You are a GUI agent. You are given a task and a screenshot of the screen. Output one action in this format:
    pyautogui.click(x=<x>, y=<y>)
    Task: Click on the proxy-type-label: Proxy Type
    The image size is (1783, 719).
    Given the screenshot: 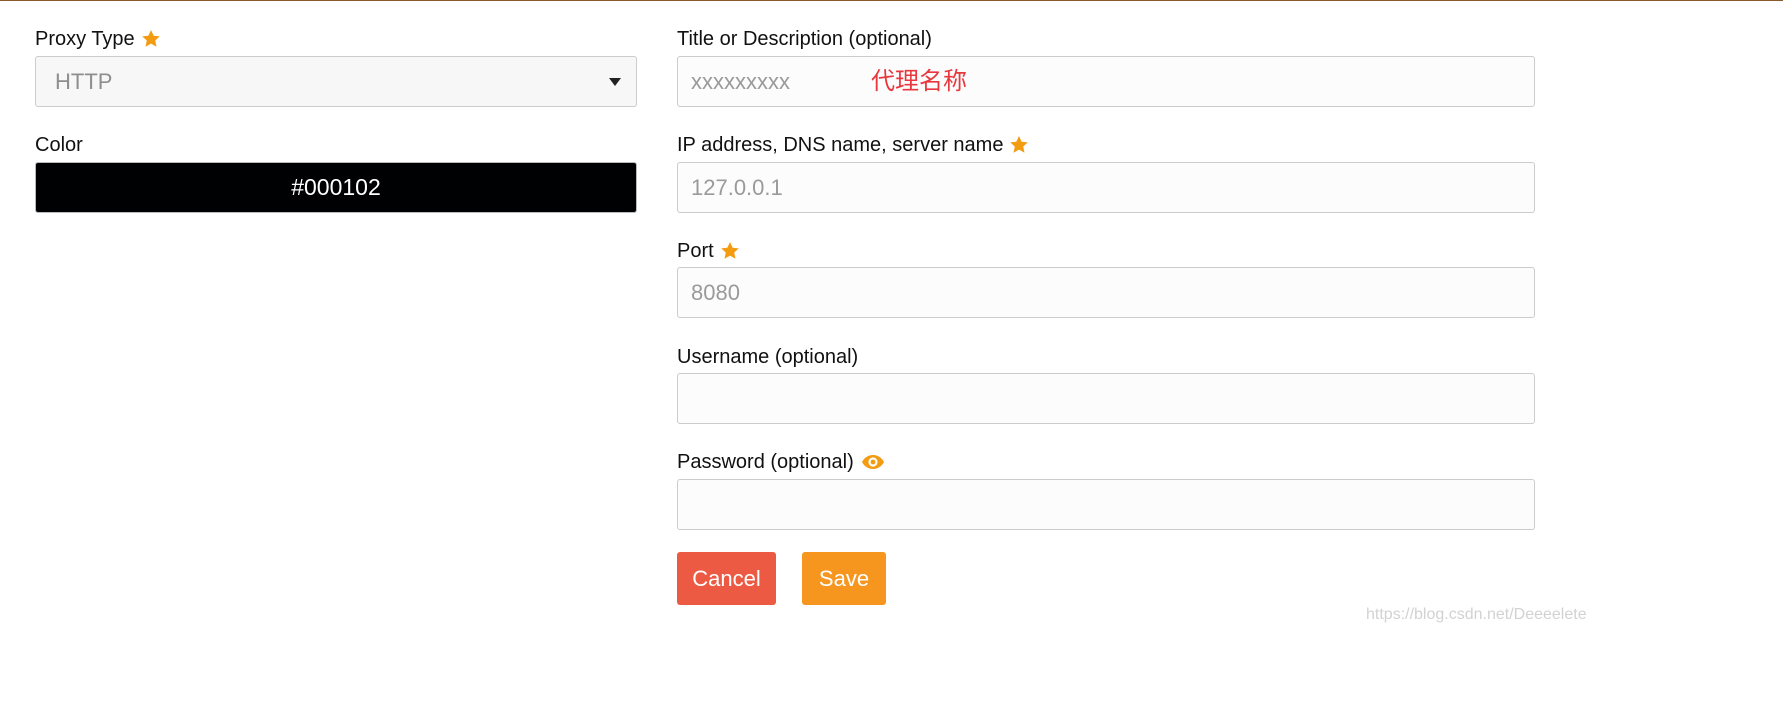 What is the action you would take?
    pyautogui.click(x=98, y=39)
    